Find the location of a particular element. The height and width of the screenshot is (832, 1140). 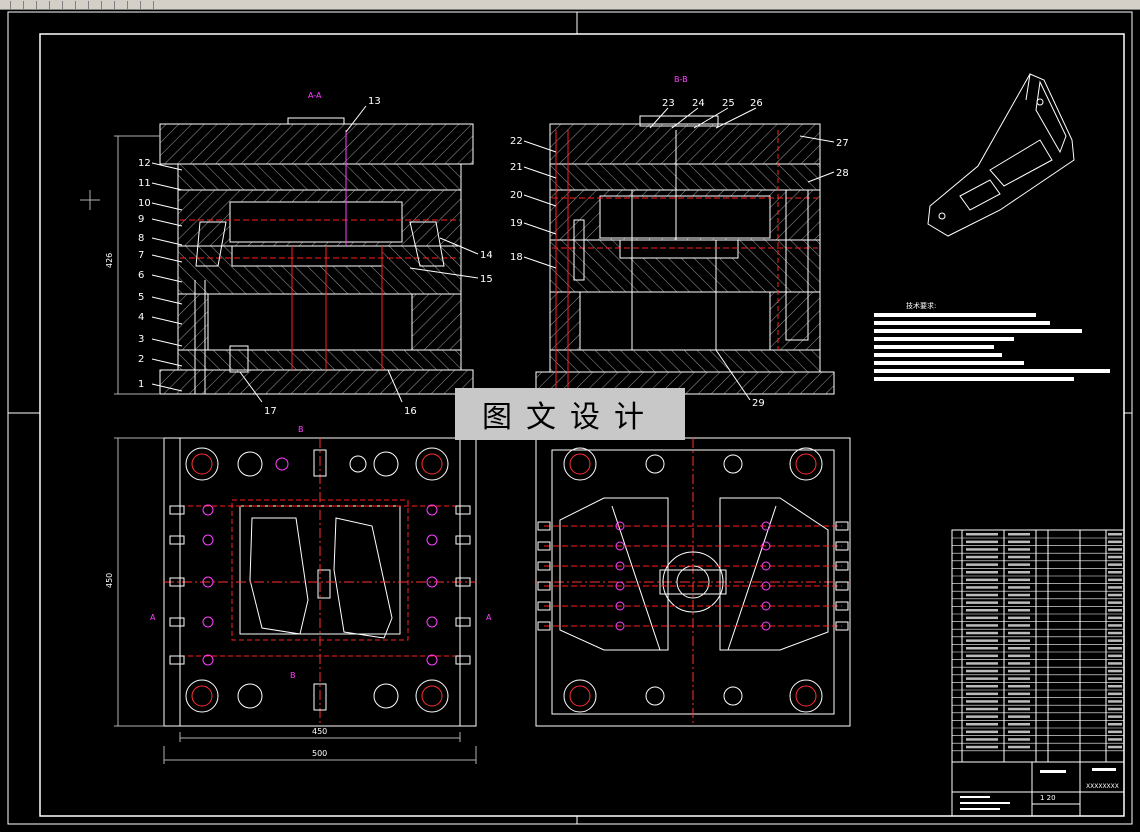

stamp-text: 图文设计 is located at coordinates (570, 417).